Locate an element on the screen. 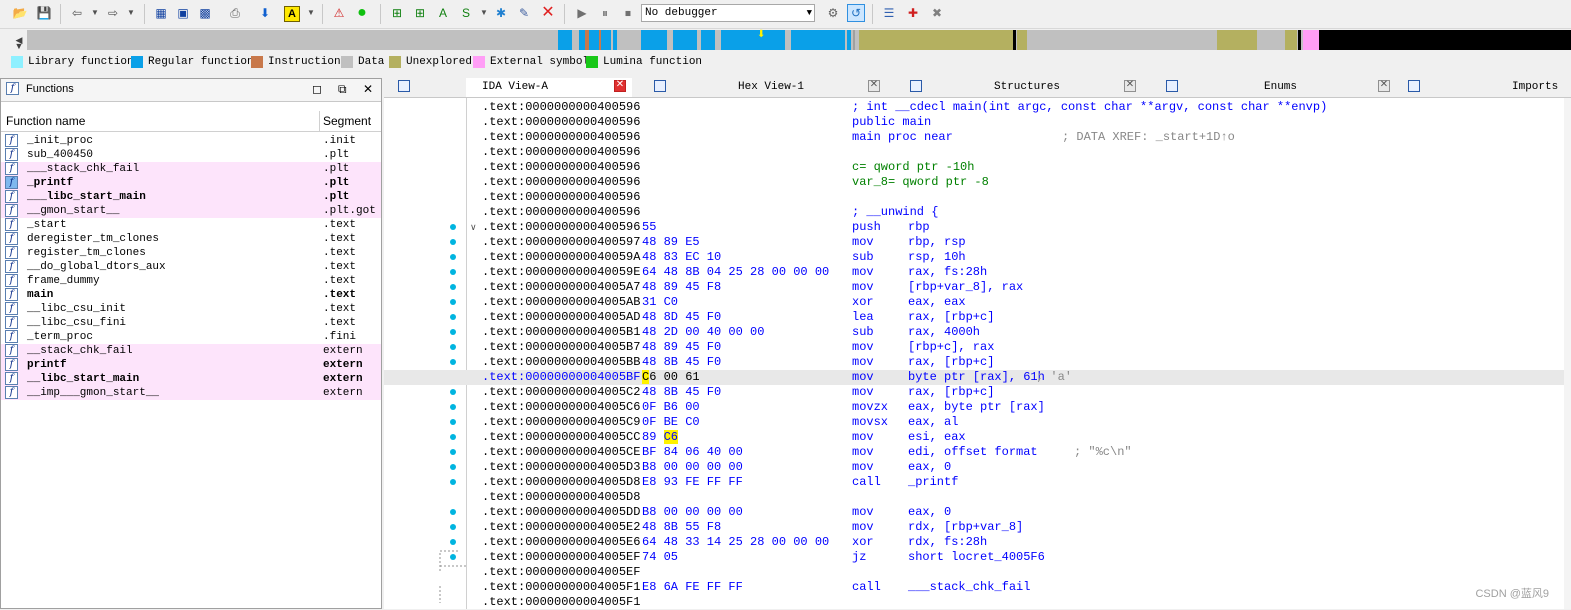  vertical-scrollbar is located at coordinates (1567, 353).